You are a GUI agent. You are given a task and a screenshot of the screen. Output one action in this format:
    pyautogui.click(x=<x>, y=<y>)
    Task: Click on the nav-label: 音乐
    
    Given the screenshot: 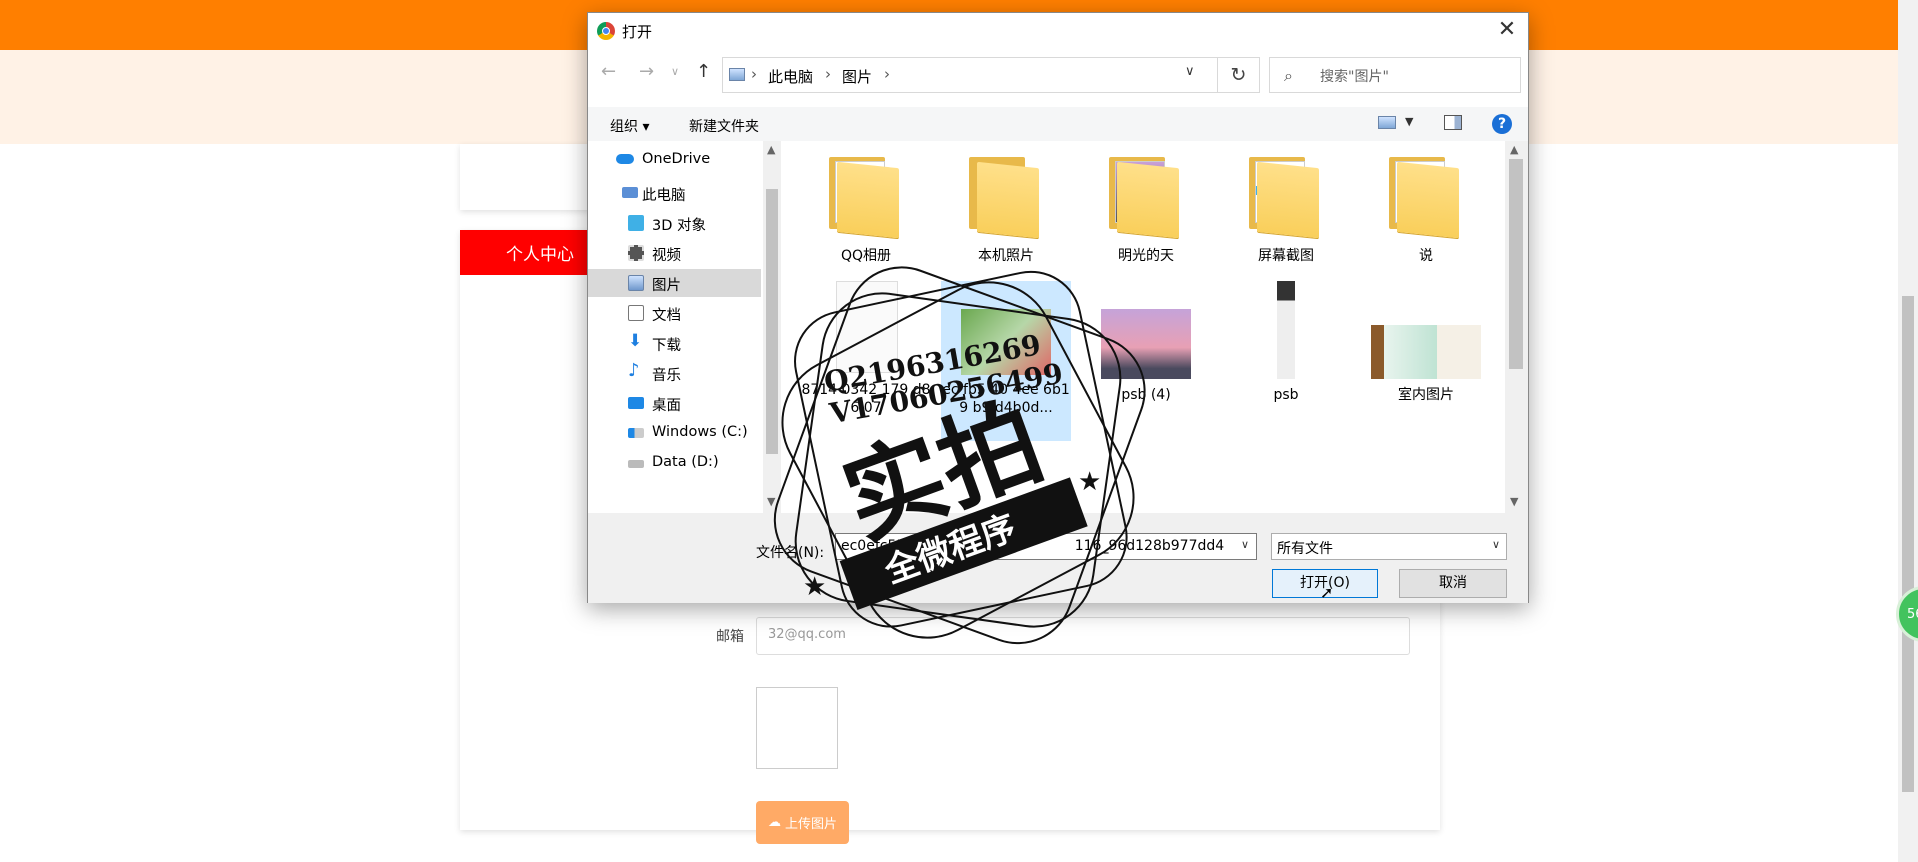 What is the action you would take?
    pyautogui.click(x=666, y=376)
    